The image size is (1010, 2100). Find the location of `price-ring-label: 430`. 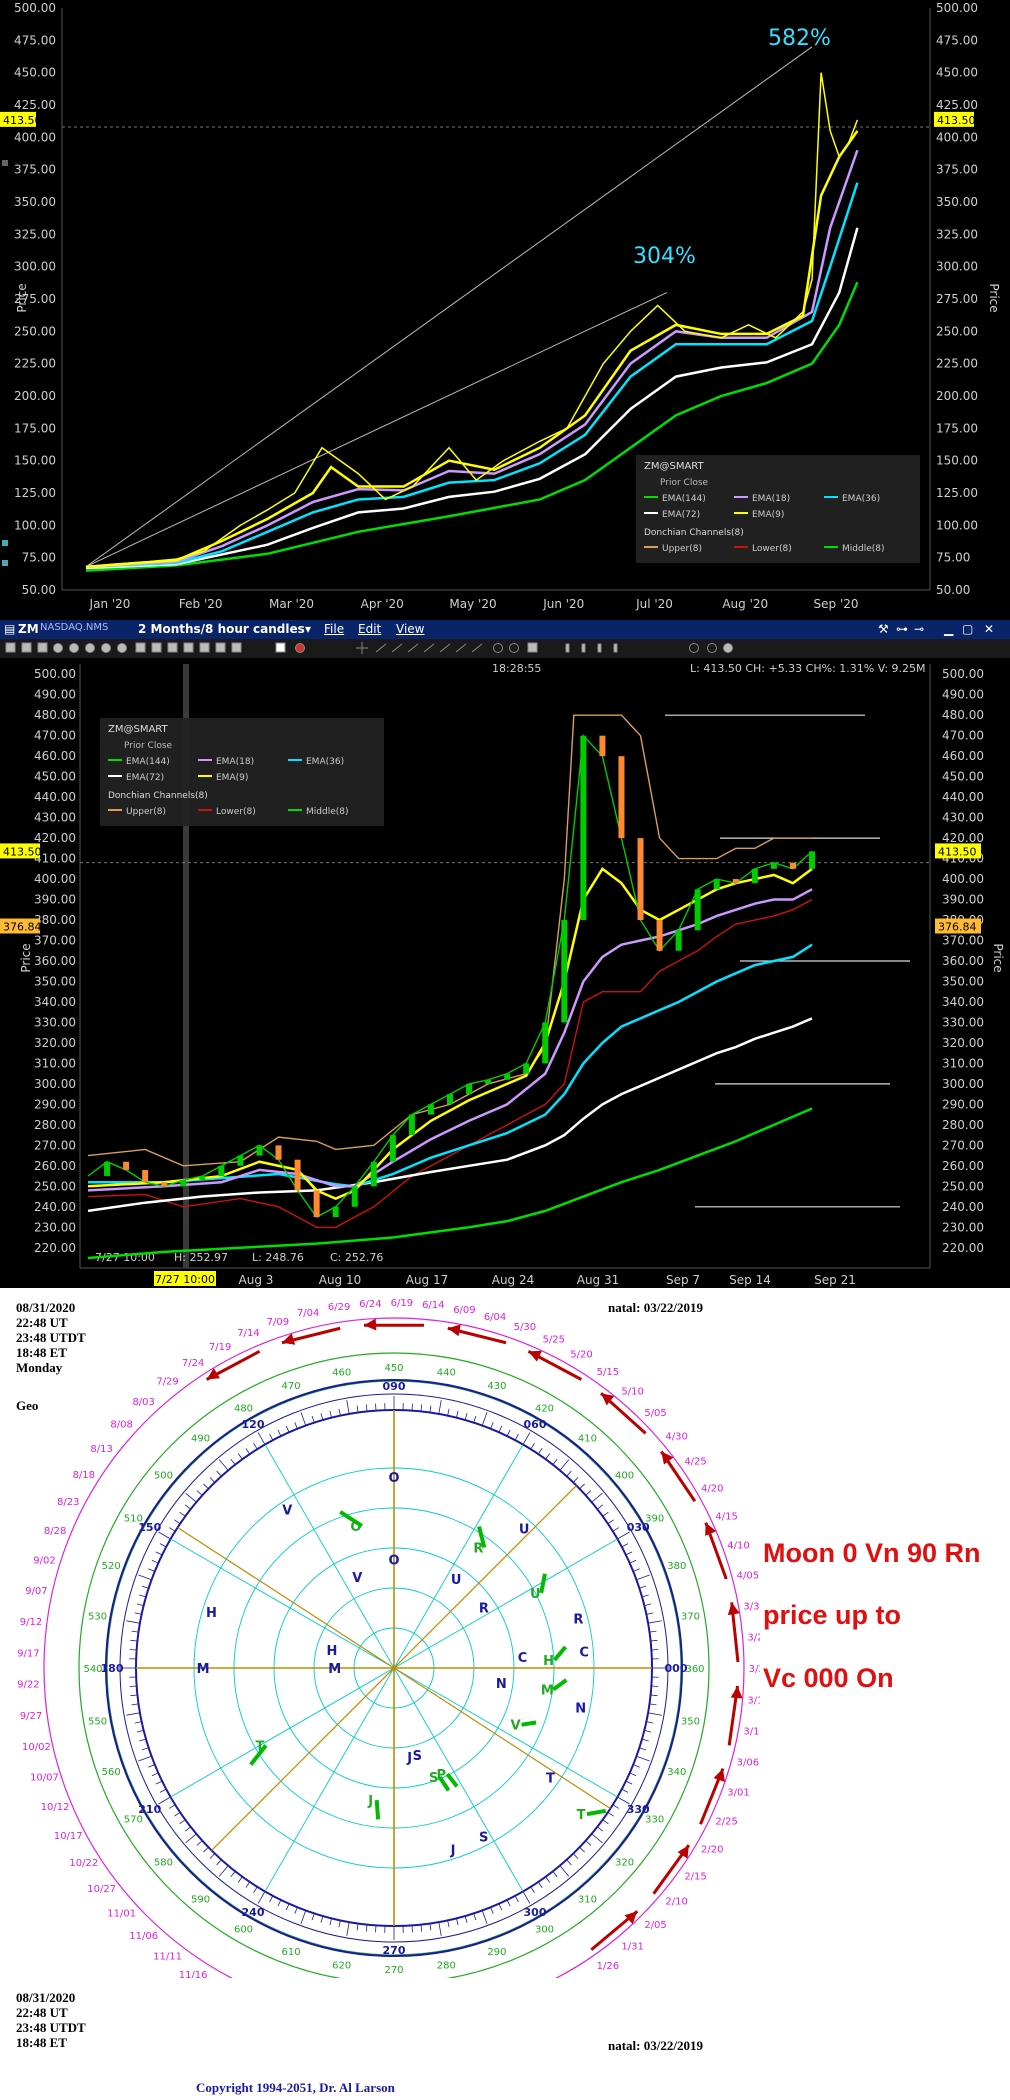

price-ring-label: 430 is located at coordinates (496, 1386).